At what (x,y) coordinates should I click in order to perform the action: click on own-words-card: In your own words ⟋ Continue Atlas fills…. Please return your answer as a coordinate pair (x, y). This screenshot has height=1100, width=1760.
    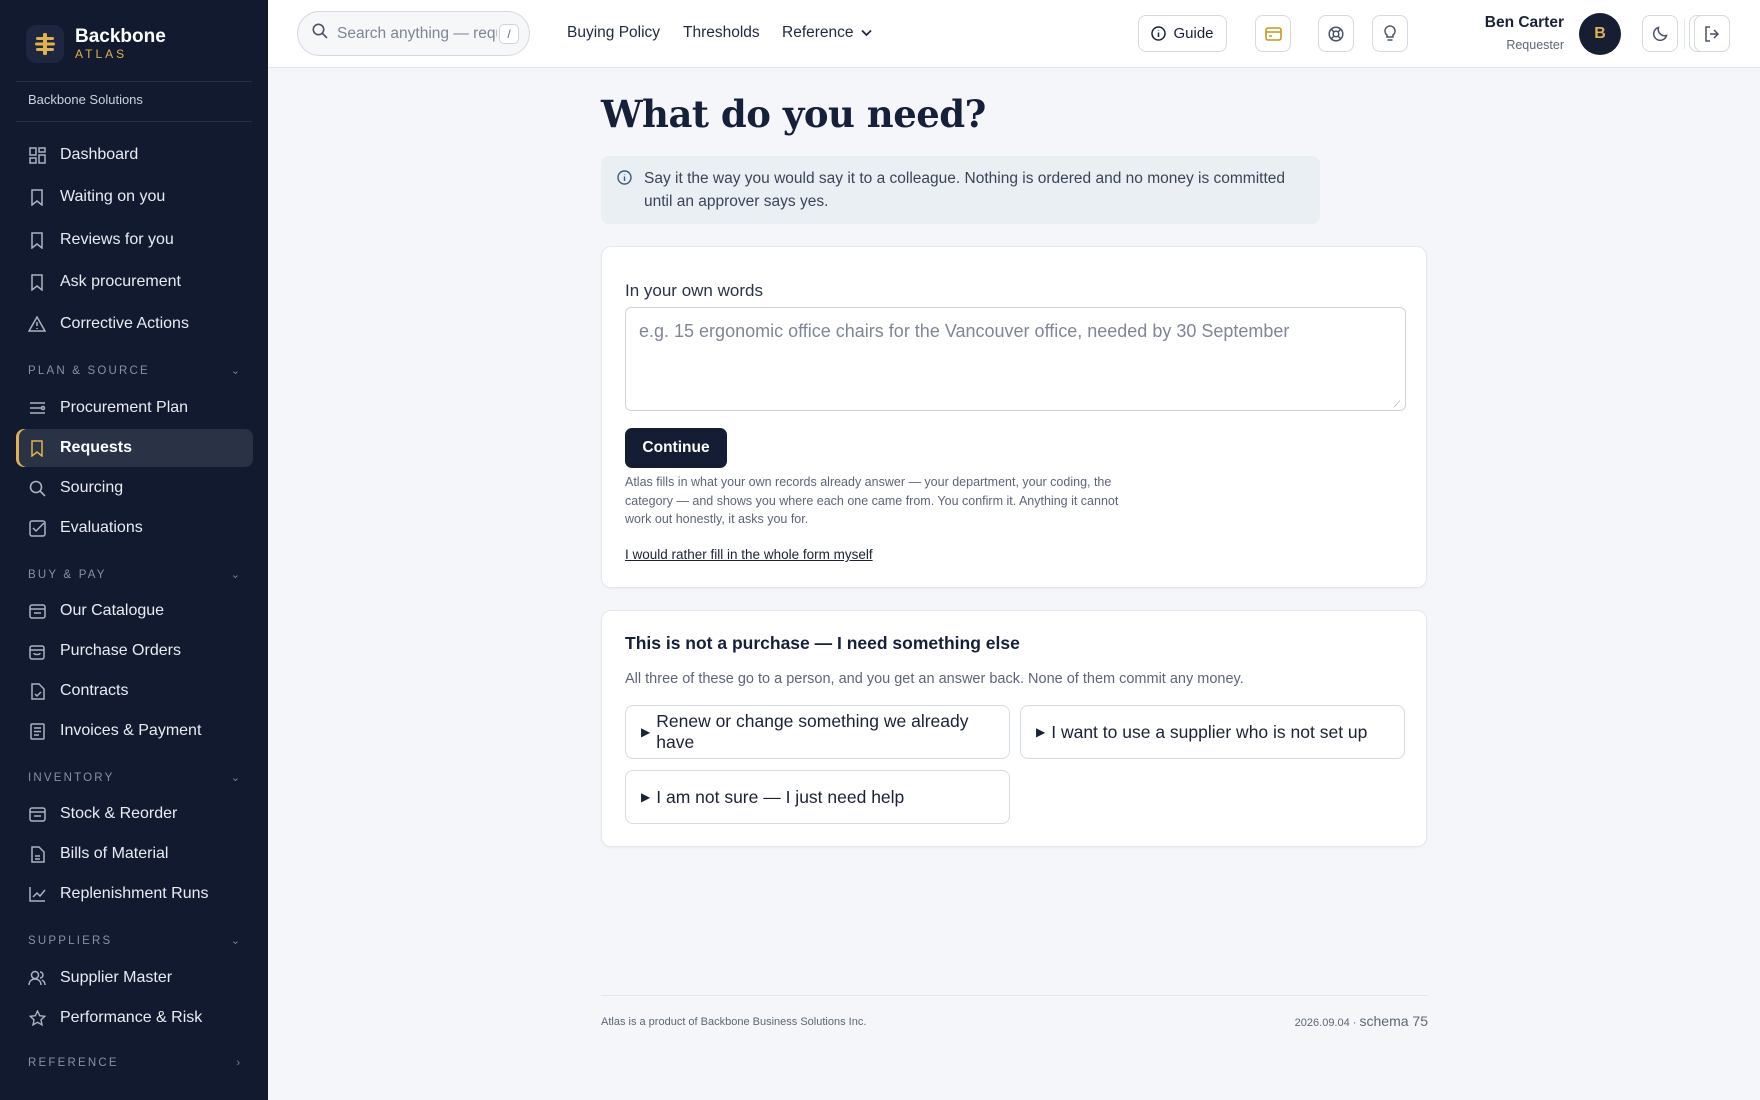
    Looking at the image, I should click on (1014, 417).